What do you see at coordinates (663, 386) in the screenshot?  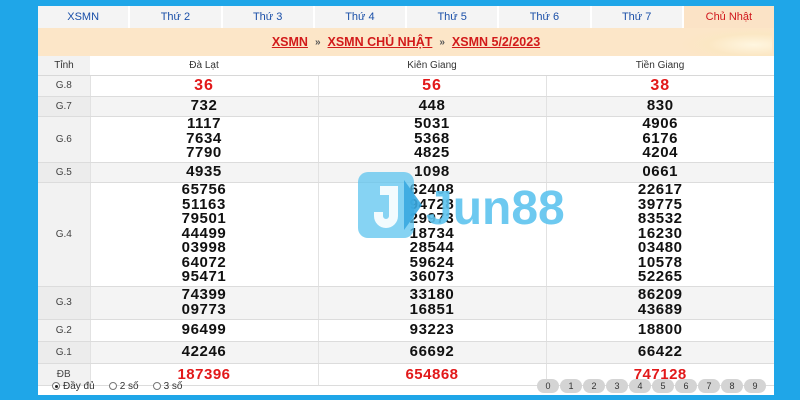 I see `digit-button: 5` at bounding box center [663, 386].